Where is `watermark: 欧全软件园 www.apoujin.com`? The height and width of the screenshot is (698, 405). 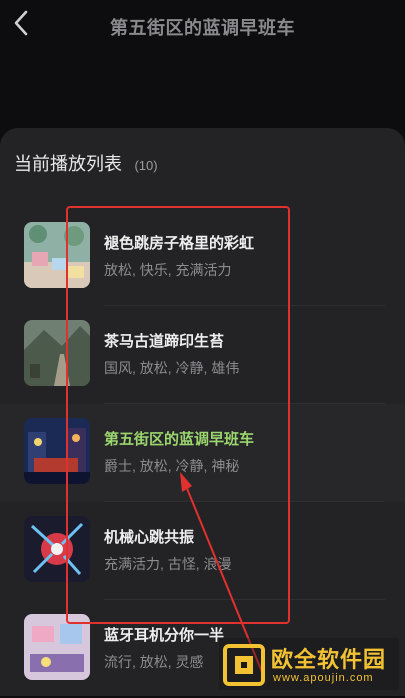 watermark: 欧全软件园 www.apoujin.com is located at coordinates (309, 664).